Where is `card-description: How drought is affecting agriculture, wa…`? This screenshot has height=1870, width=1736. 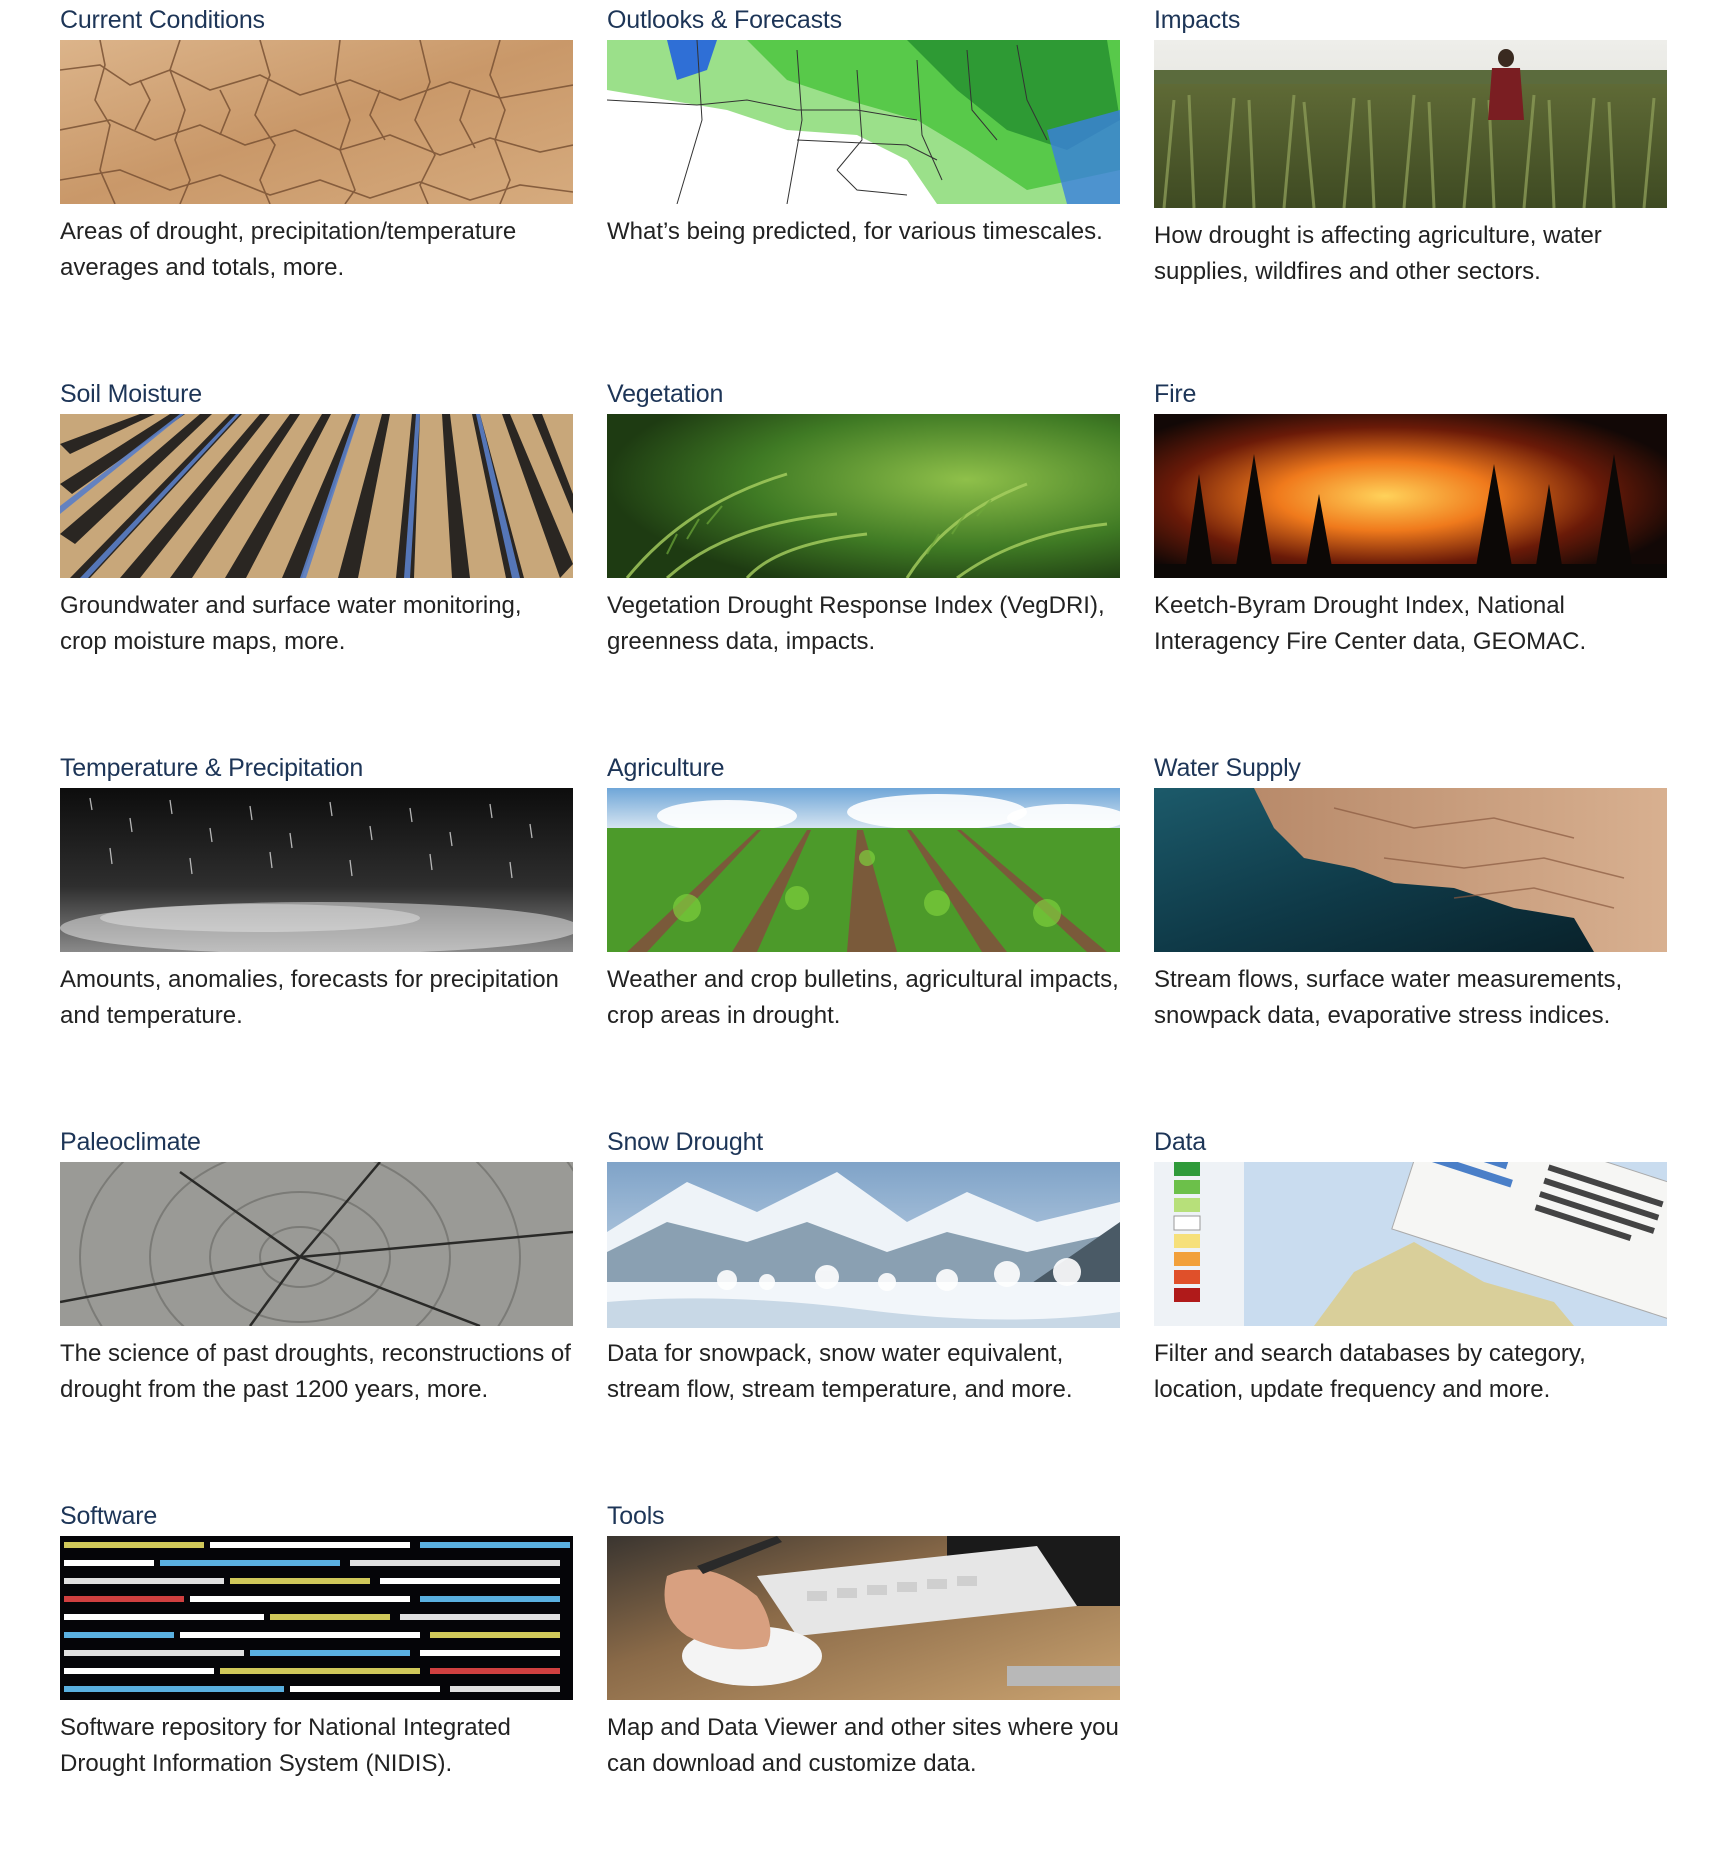 card-description: How drought is affecting agriculture, wa… is located at coordinates (1378, 253).